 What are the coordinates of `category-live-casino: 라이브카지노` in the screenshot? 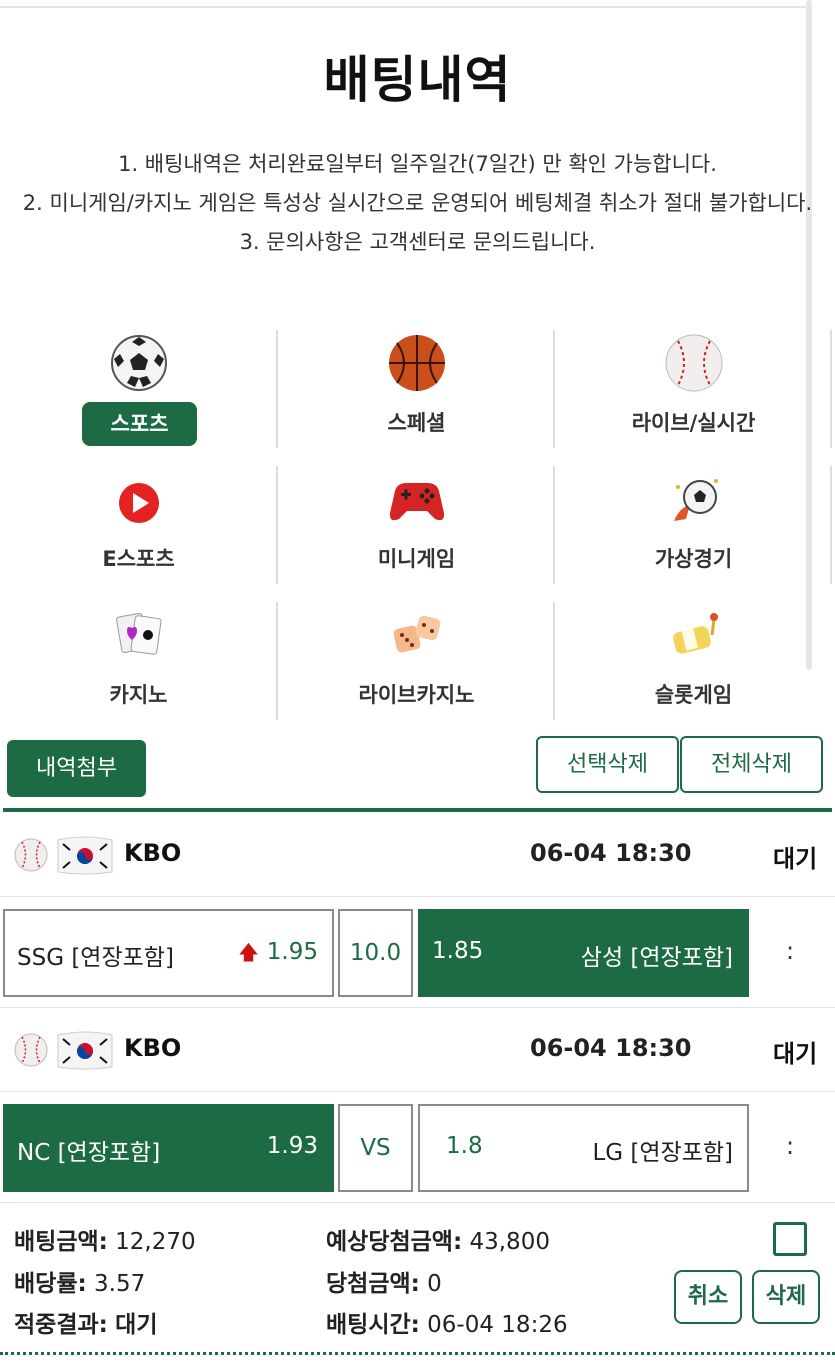 It's located at (416, 662).